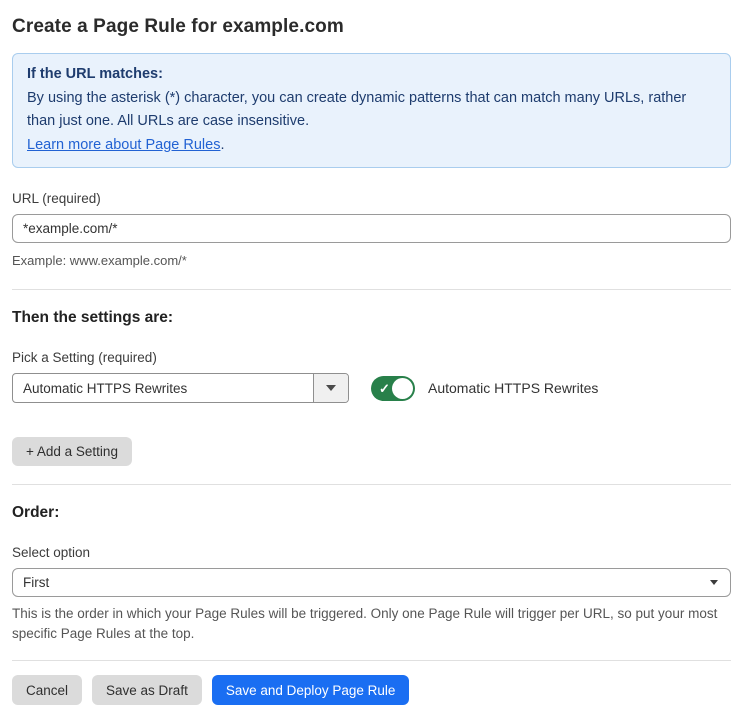 This screenshot has width=743, height=705. What do you see at coordinates (105, 388) in the screenshot?
I see `setting-dropdown-value: Automatic HTTPS Rewrites` at bounding box center [105, 388].